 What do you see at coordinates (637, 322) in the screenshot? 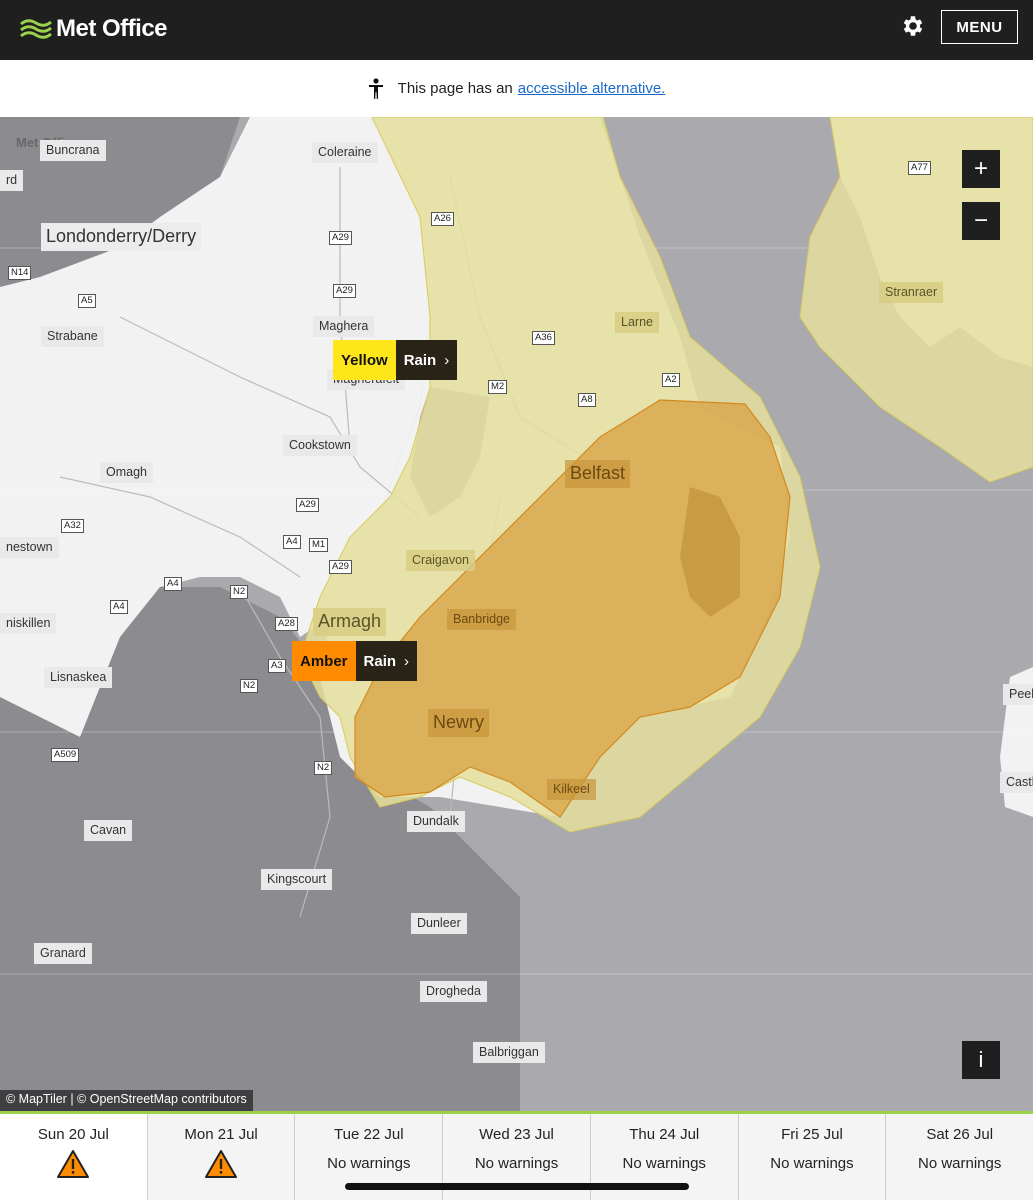
I see `place-label: Larne` at bounding box center [637, 322].